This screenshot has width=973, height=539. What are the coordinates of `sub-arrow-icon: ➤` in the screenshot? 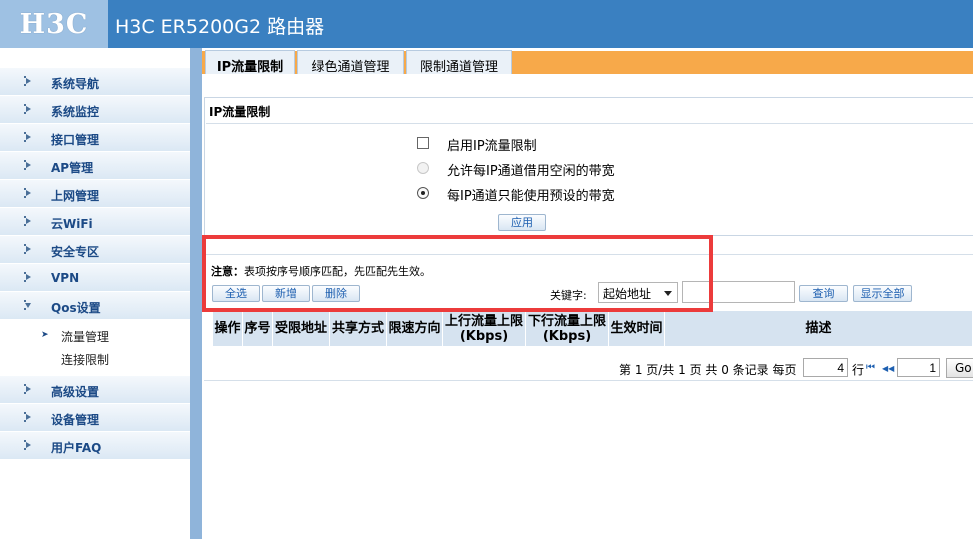 It's located at (45, 335).